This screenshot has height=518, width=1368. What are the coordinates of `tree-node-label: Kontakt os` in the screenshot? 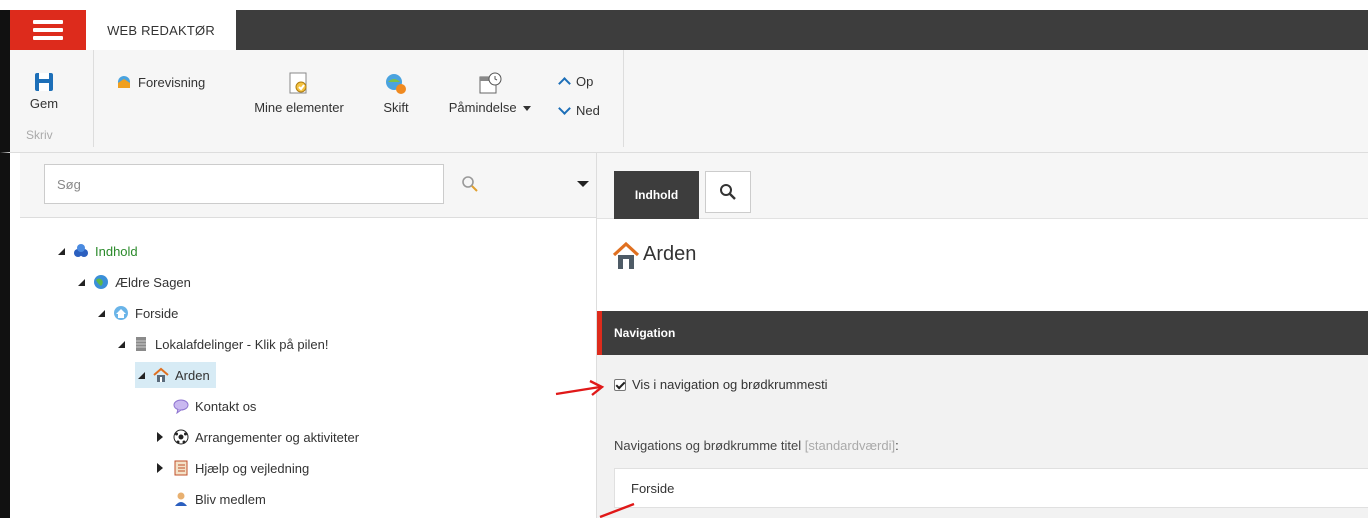 It's located at (226, 406).